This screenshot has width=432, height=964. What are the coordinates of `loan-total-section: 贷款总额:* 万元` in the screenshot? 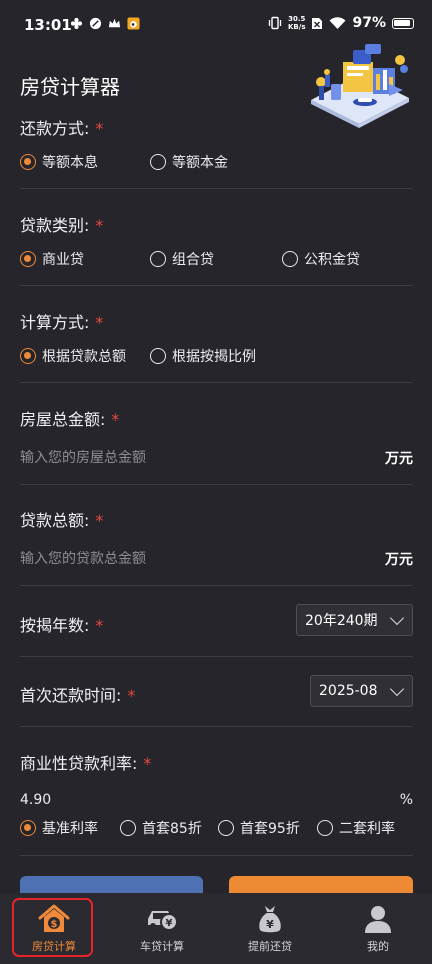 It's located at (216, 538).